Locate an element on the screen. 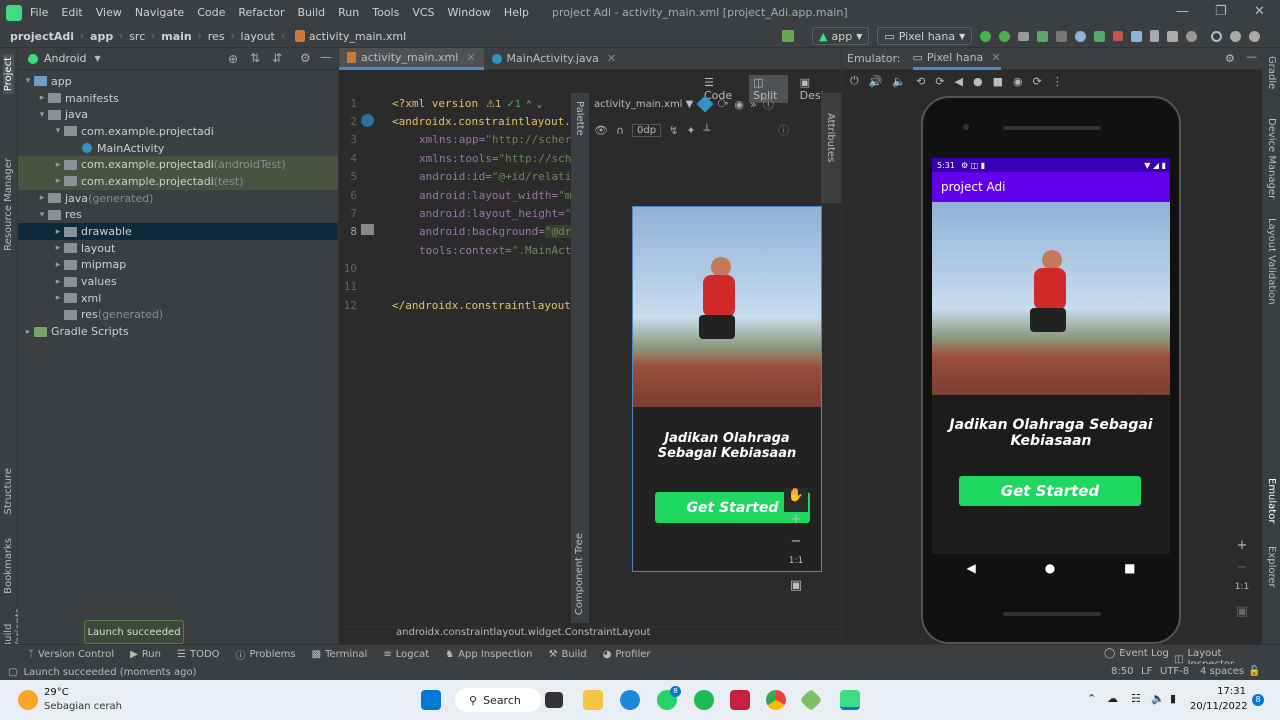 This screenshot has height=720, width=1280. palette-tool-tab: Palette is located at coordinates (579, 118).